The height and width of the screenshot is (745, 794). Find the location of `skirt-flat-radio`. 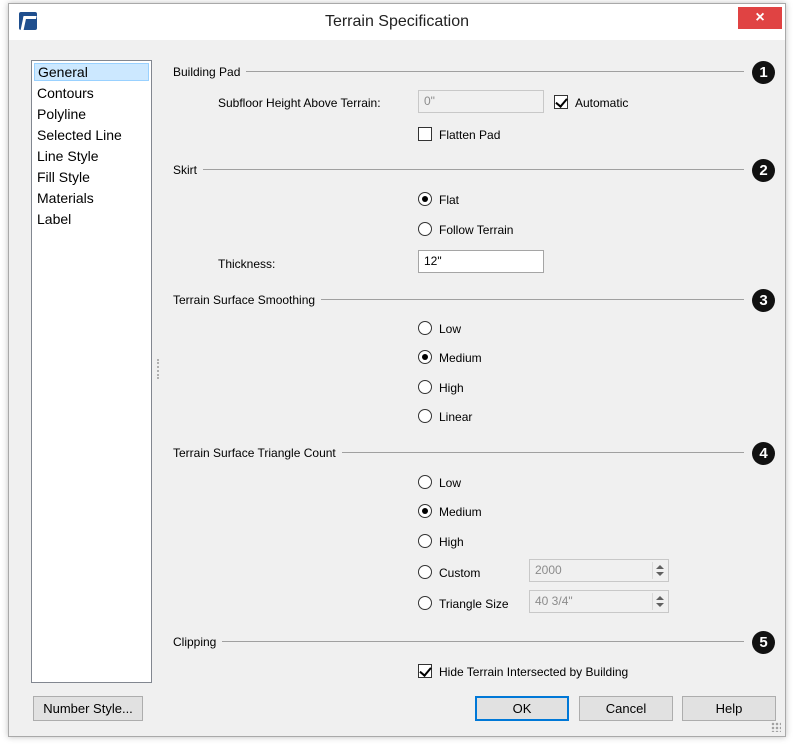

skirt-flat-radio is located at coordinates (425, 199).